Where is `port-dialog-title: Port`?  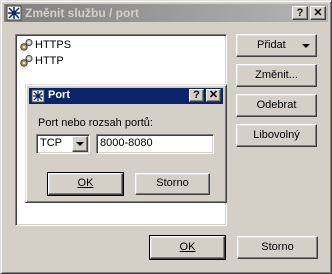
port-dialog-title: Port is located at coordinates (59, 95).